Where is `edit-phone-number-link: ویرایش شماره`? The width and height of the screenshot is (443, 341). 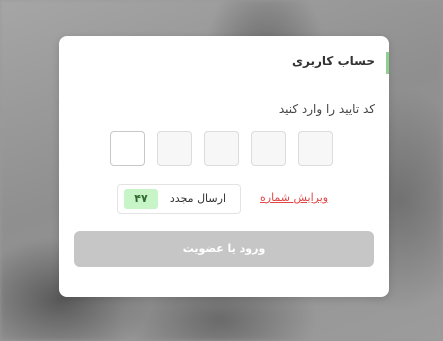 edit-phone-number-link: ویرایش شماره is located at coordinates (294, 197).